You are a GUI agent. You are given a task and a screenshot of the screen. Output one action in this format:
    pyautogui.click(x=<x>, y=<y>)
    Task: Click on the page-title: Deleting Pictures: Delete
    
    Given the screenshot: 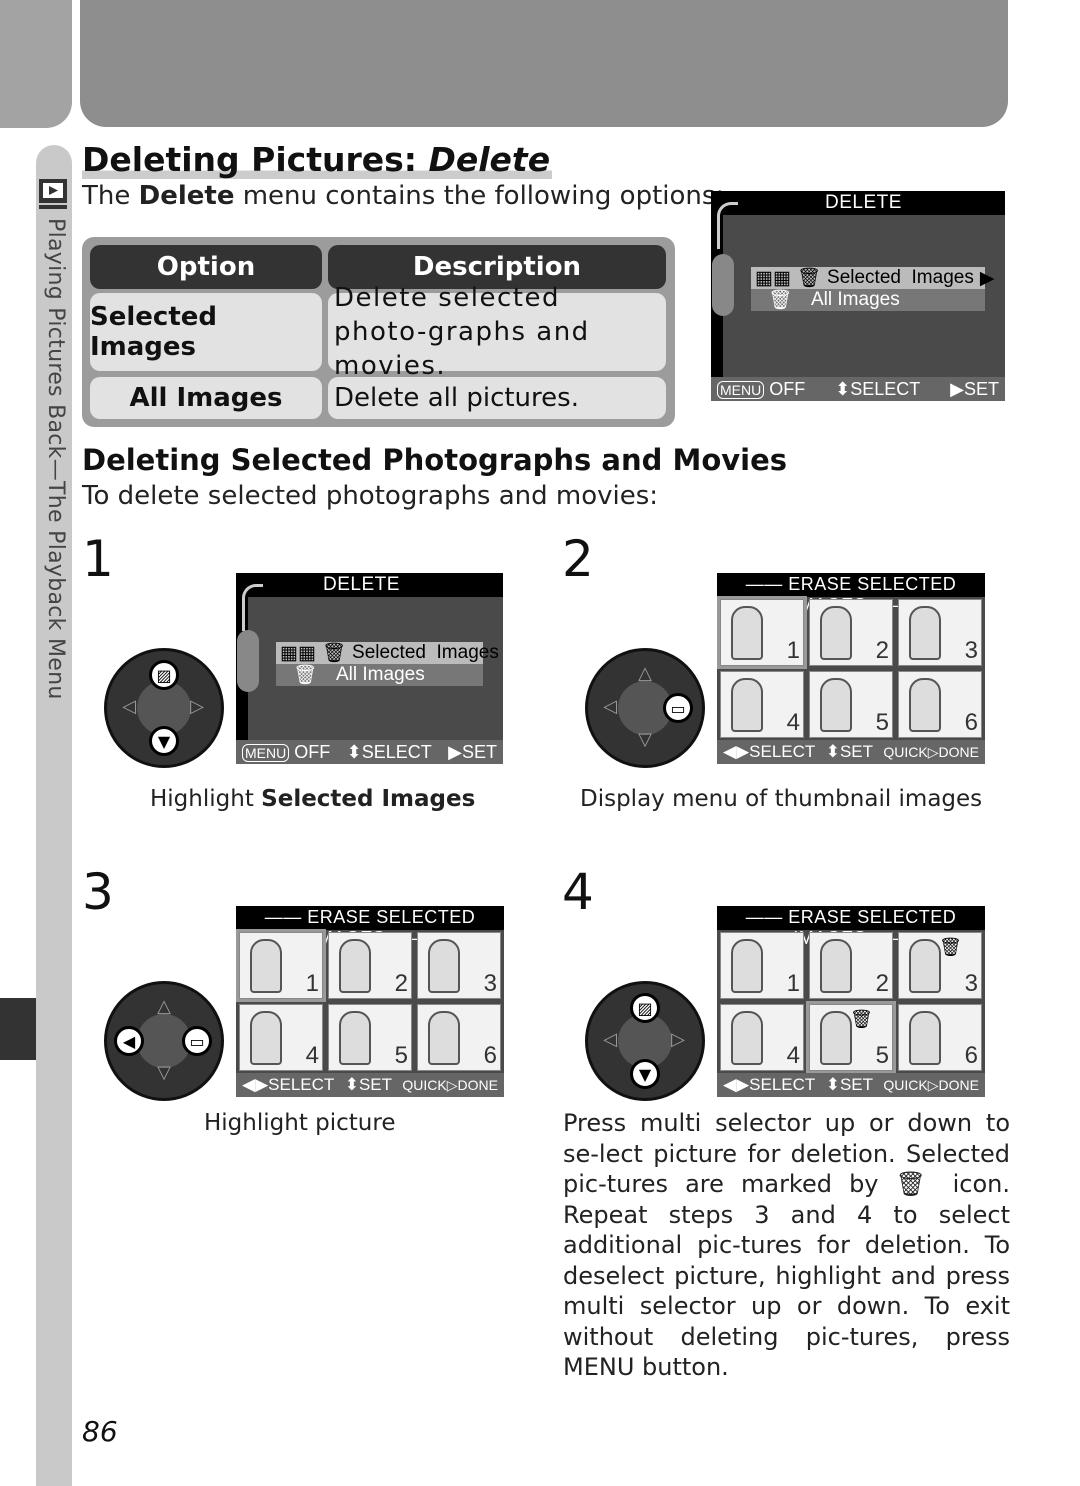 What is the action you would take?
    pyautogui.click(x=317, y=159)
    